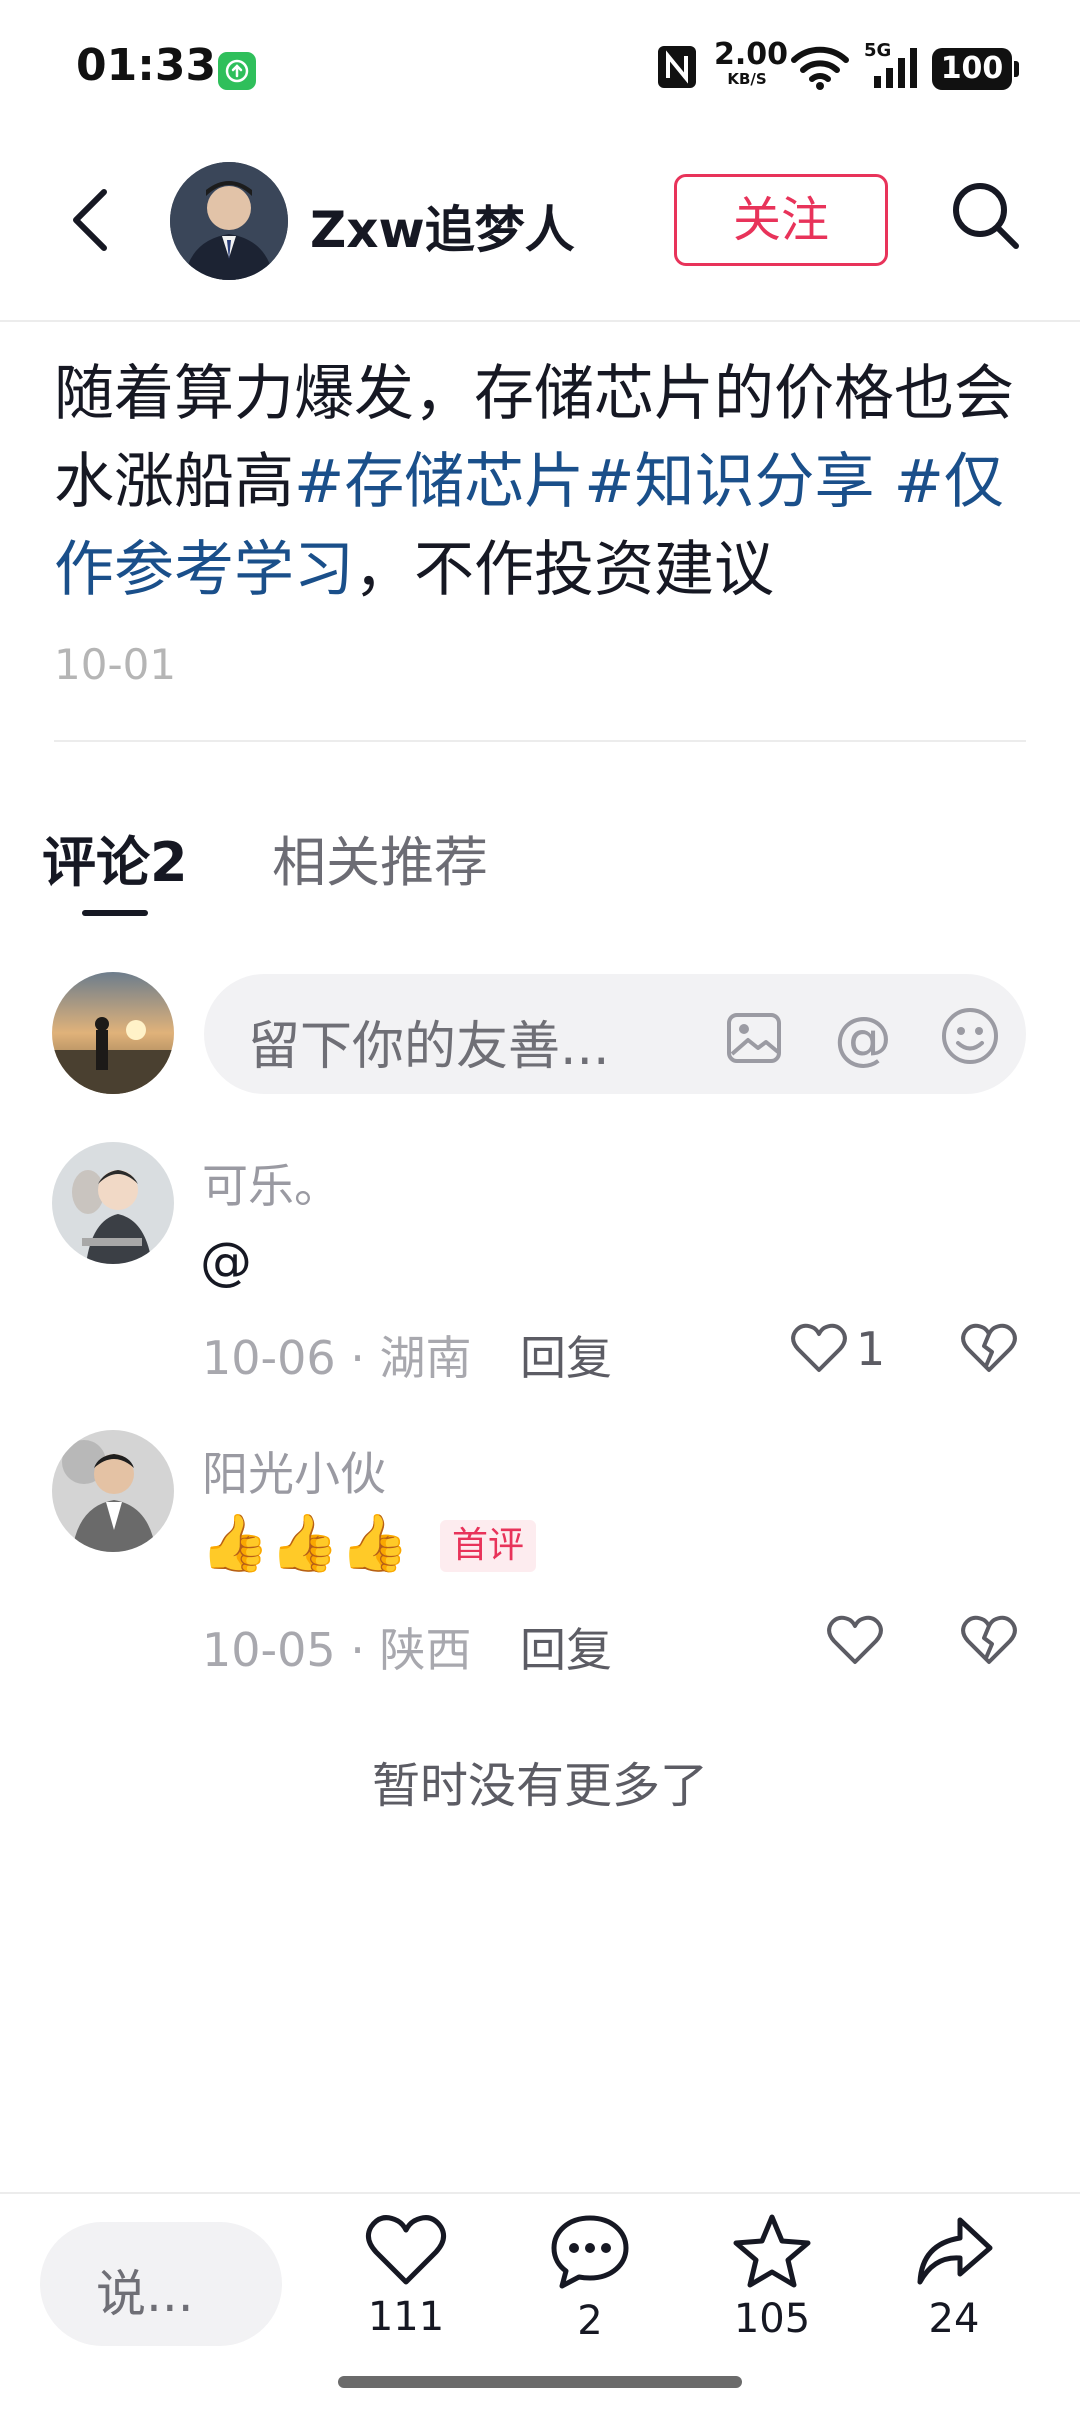 The width and height of the screenshot is (1080, 2412). What do you see at coordinates (90, 220) in the screenshot?
I see `back-icon` at bounding box center [90, 220].